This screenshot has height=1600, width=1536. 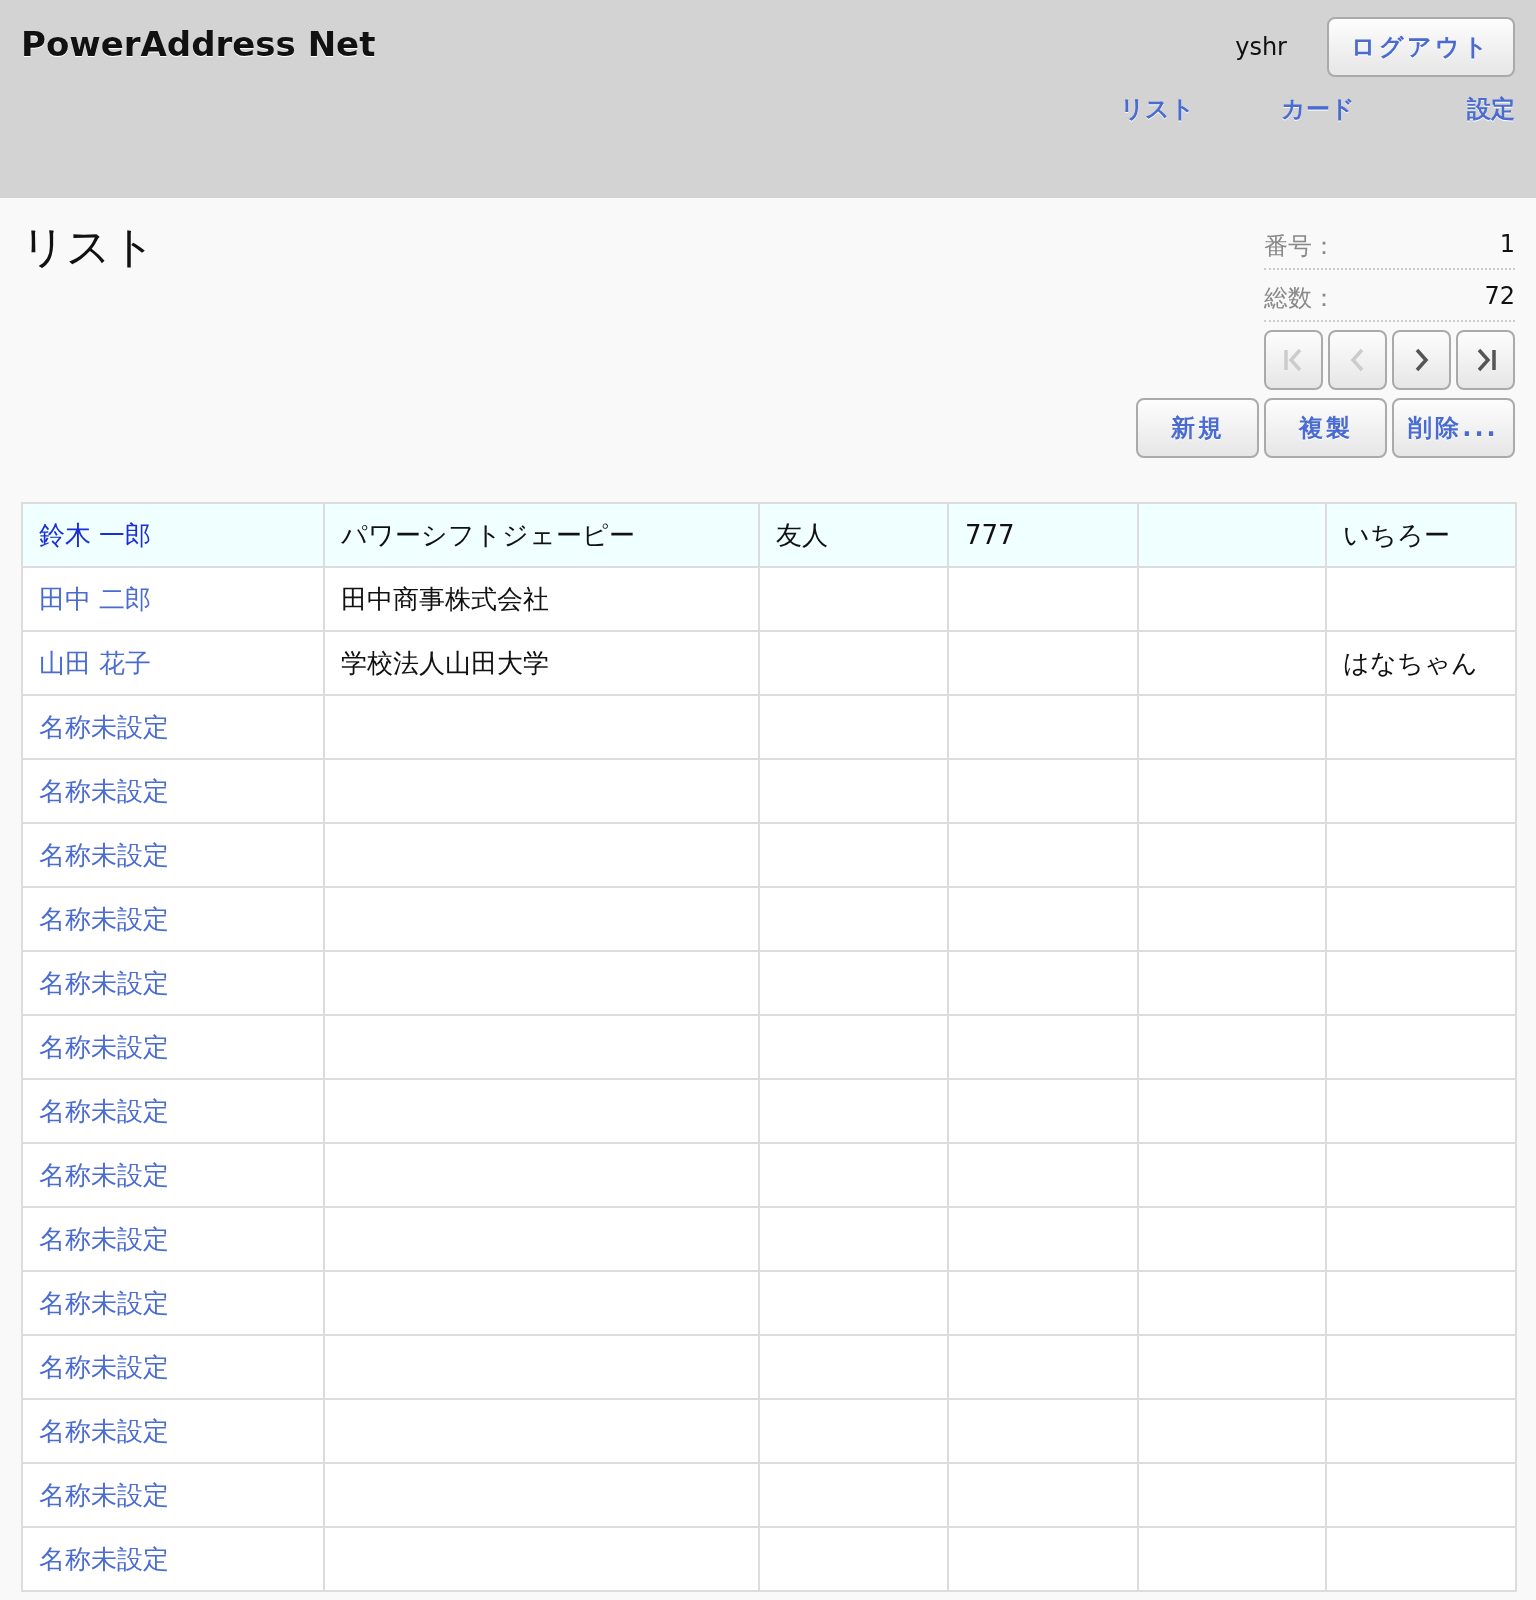 What do you see at coordinates (990, 535) in the screenshot?
I see `table-cell: 777` at bounding box center [990, 535].